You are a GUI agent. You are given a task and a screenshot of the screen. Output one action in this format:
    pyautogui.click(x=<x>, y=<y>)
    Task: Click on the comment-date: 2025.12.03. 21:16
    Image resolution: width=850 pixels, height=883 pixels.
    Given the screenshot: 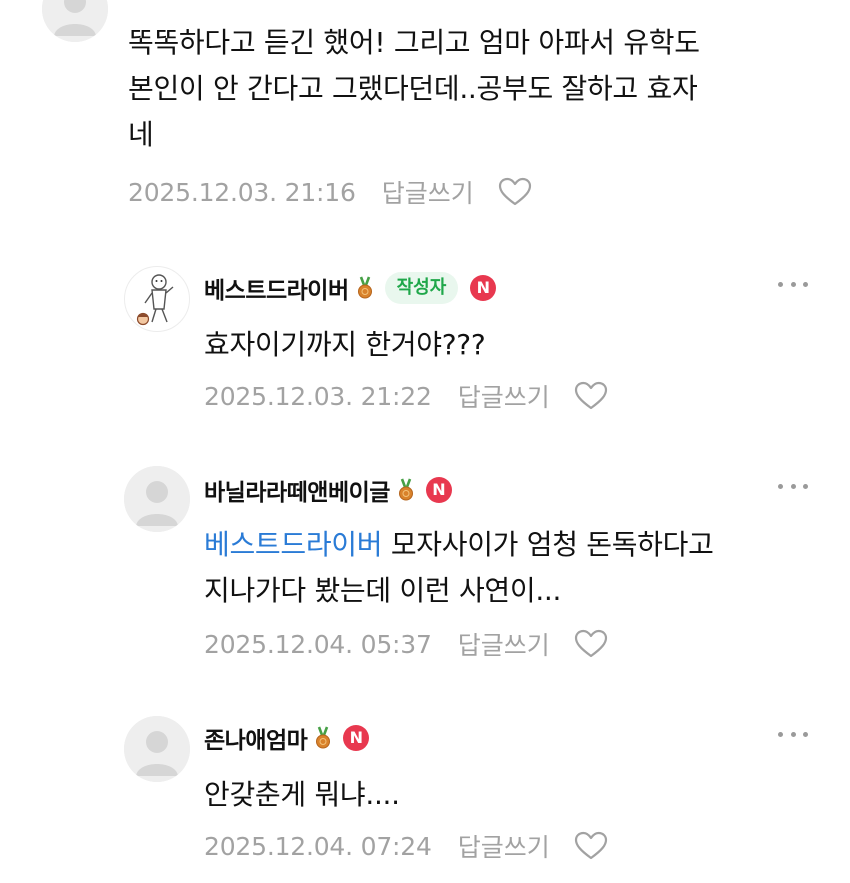 What is the action you would take?
    pyautogui.click(x=242, y=192)
    